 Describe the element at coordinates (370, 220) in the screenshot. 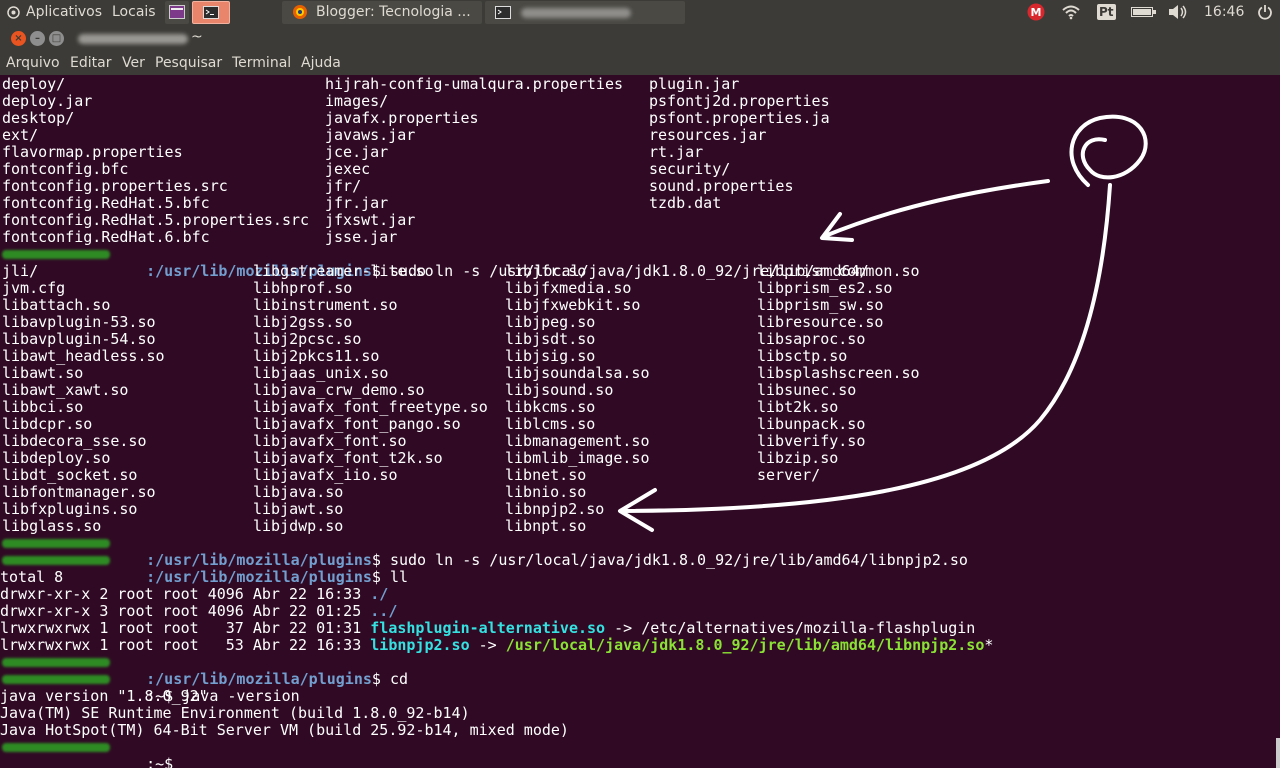

I see `file-entry: jfxswt.jar` at that location.